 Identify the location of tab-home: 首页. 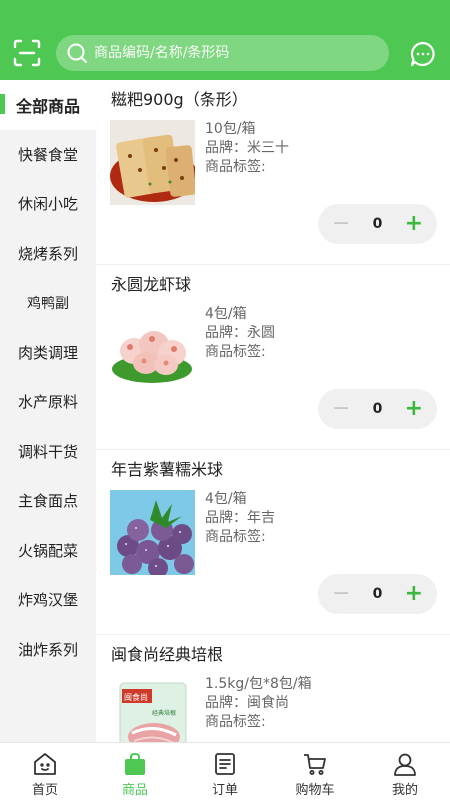
(45, 771).